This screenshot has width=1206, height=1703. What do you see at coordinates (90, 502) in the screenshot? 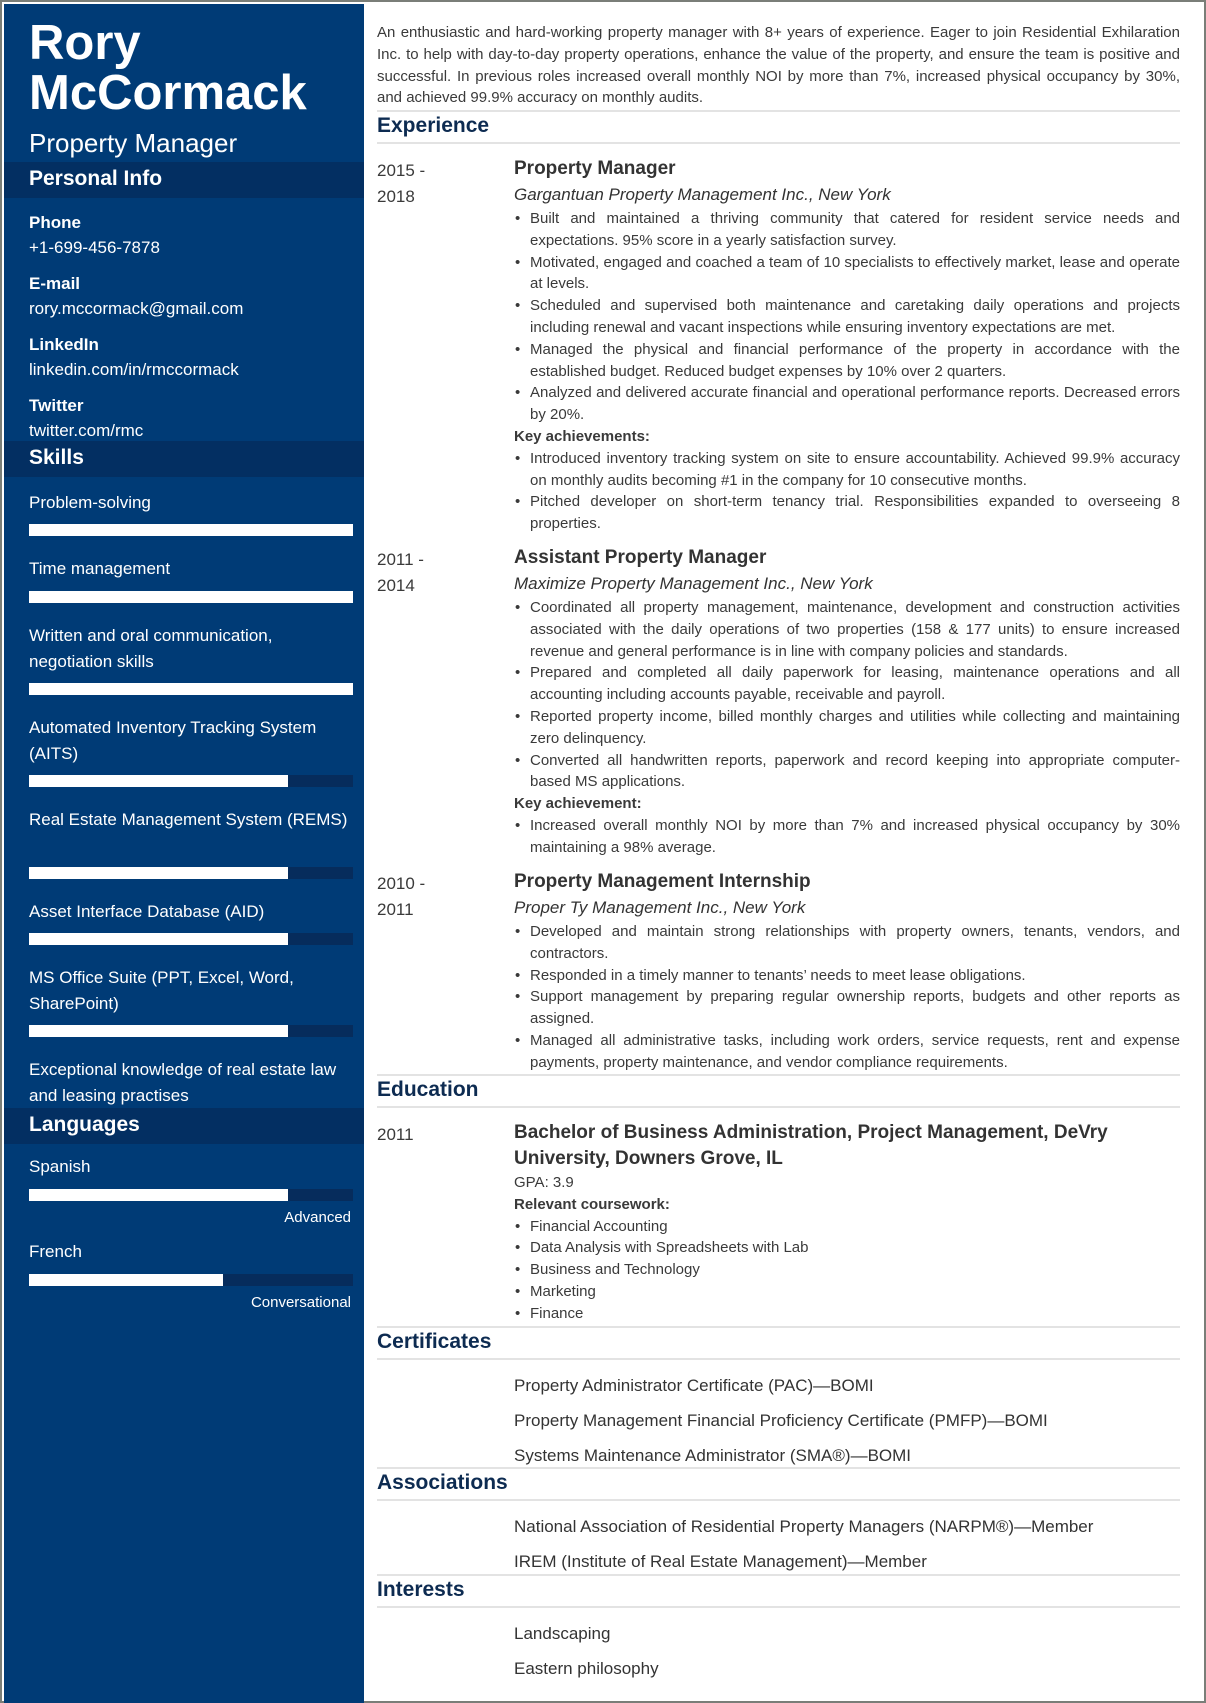
I see `skill-name: Problem-solving` at bounding box center [90, 502].